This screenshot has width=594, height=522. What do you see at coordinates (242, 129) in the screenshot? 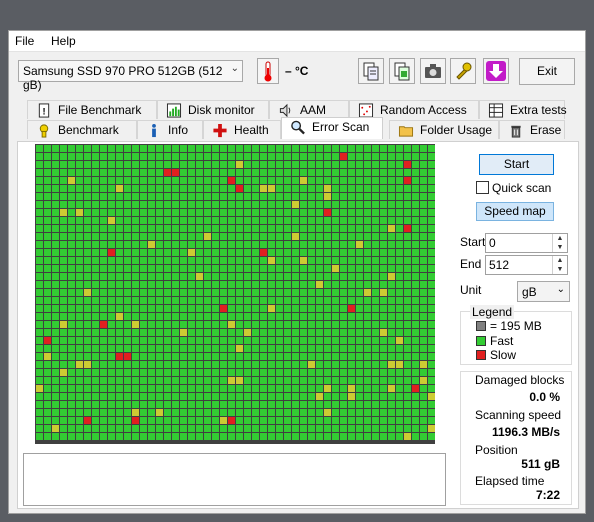
I see `tab-health: Health` at bounding box center [242, 129].